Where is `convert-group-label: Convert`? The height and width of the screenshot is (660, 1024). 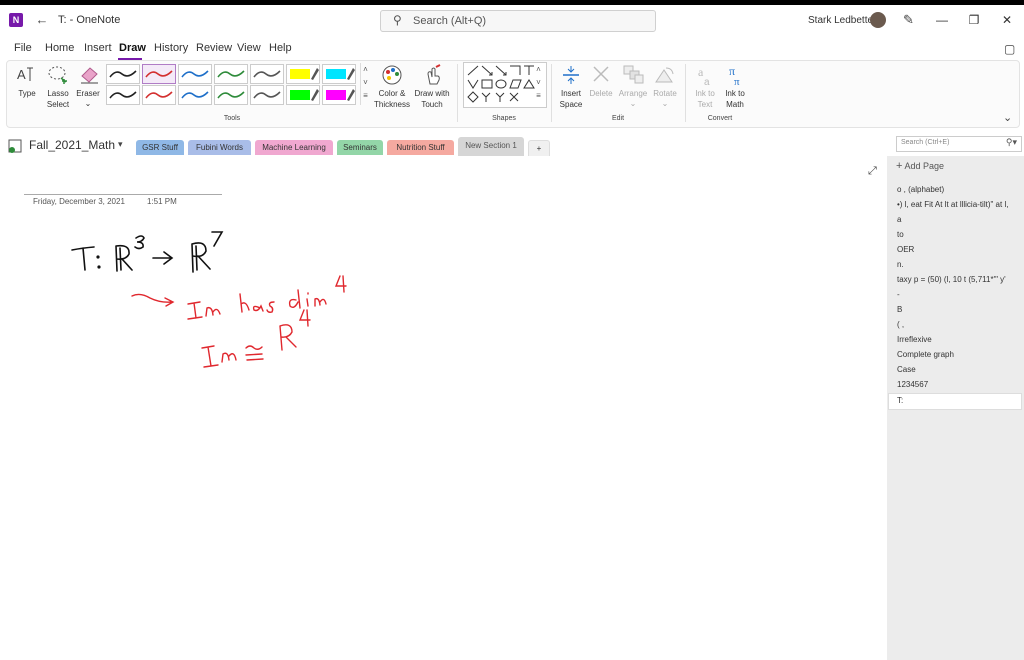 convert-group-label: Convert is located at coordinates (720, 118).